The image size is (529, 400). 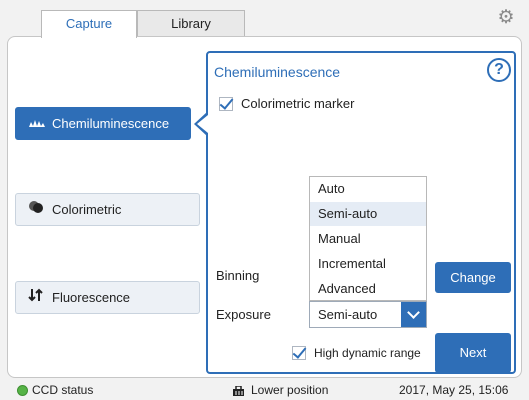 I want to click on mode-fluorescence-button: Fluorescence, so click(x=107, y=297).